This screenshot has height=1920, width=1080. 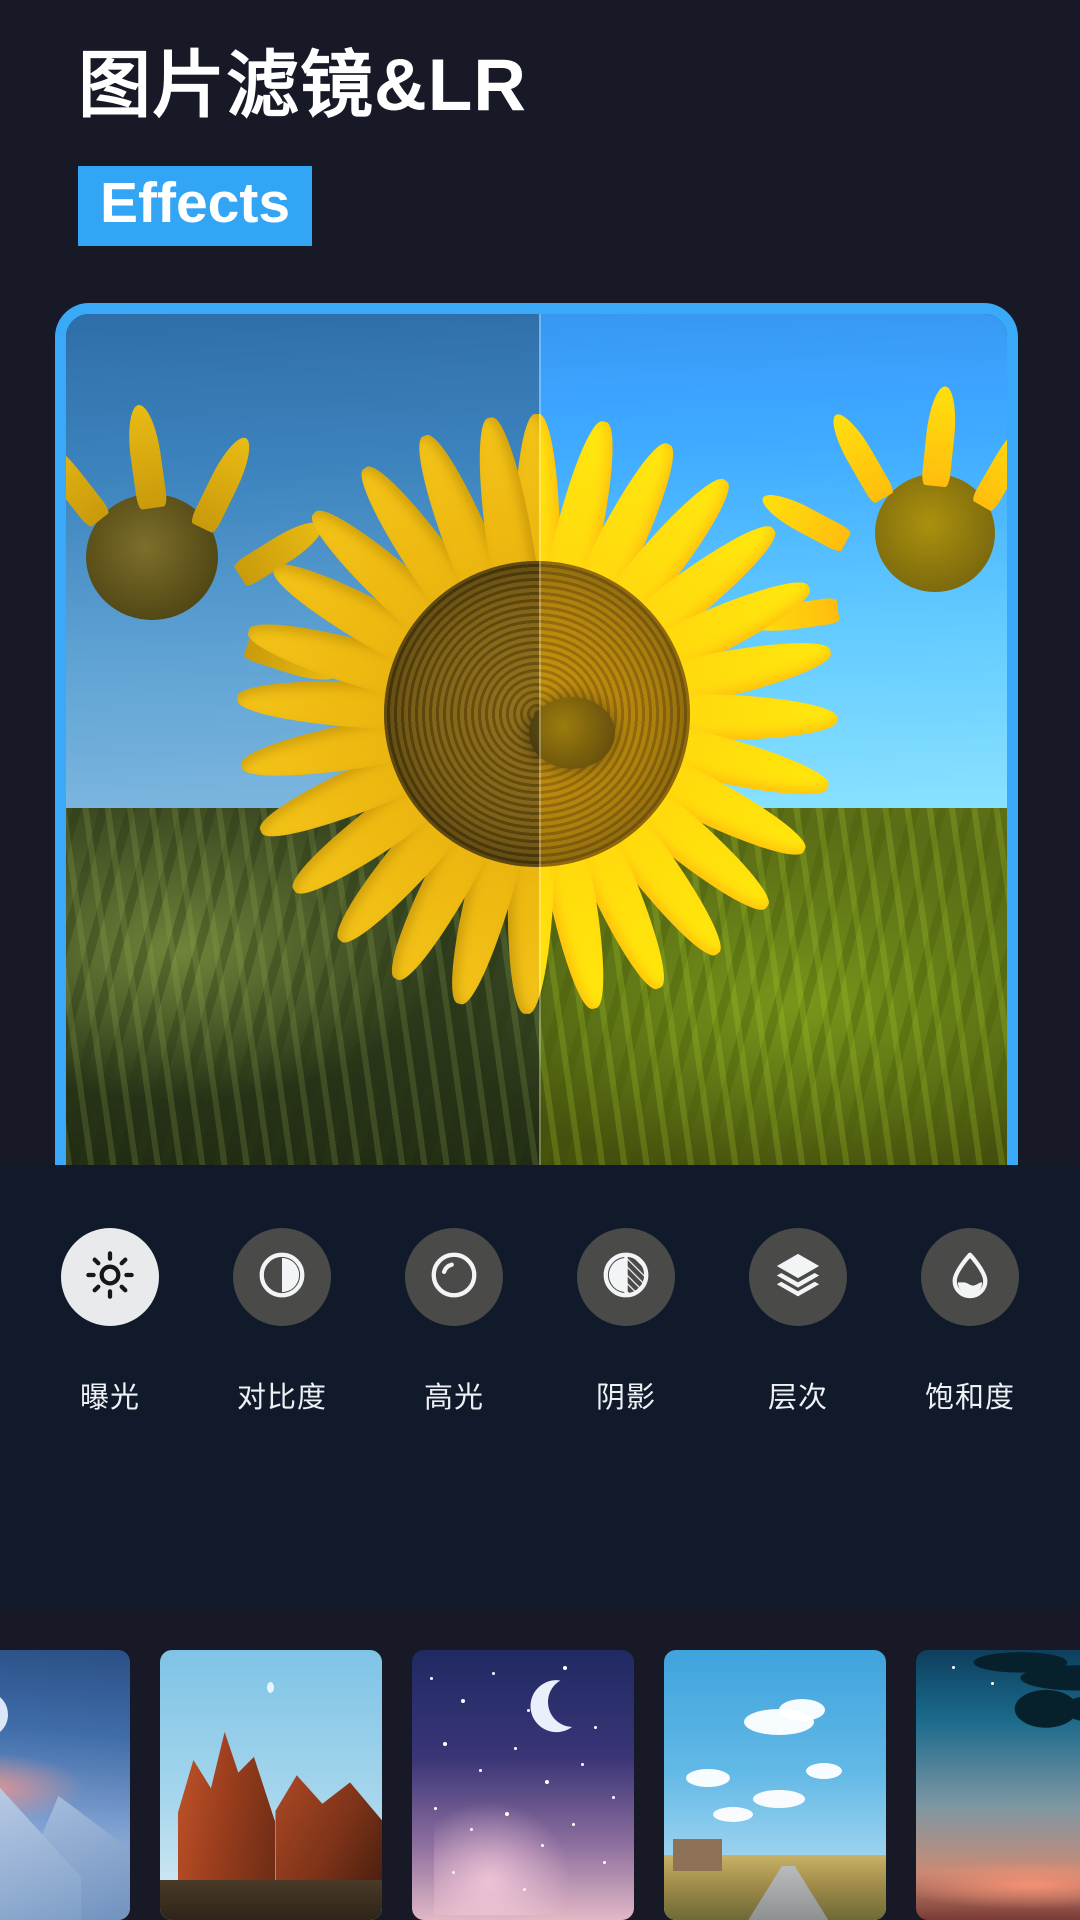 I want to click on tool-saturation-button, so click(x=970, y=1277).